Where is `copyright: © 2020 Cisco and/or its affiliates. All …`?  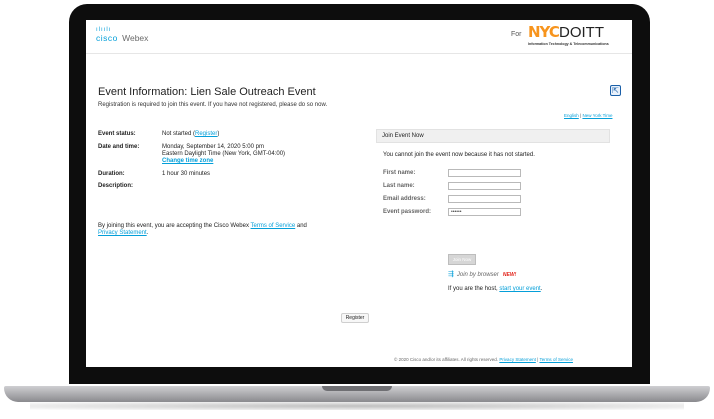 copyright: © 2020 Cisco and/or its affiliates. All … is located at coordinates (446, 359).